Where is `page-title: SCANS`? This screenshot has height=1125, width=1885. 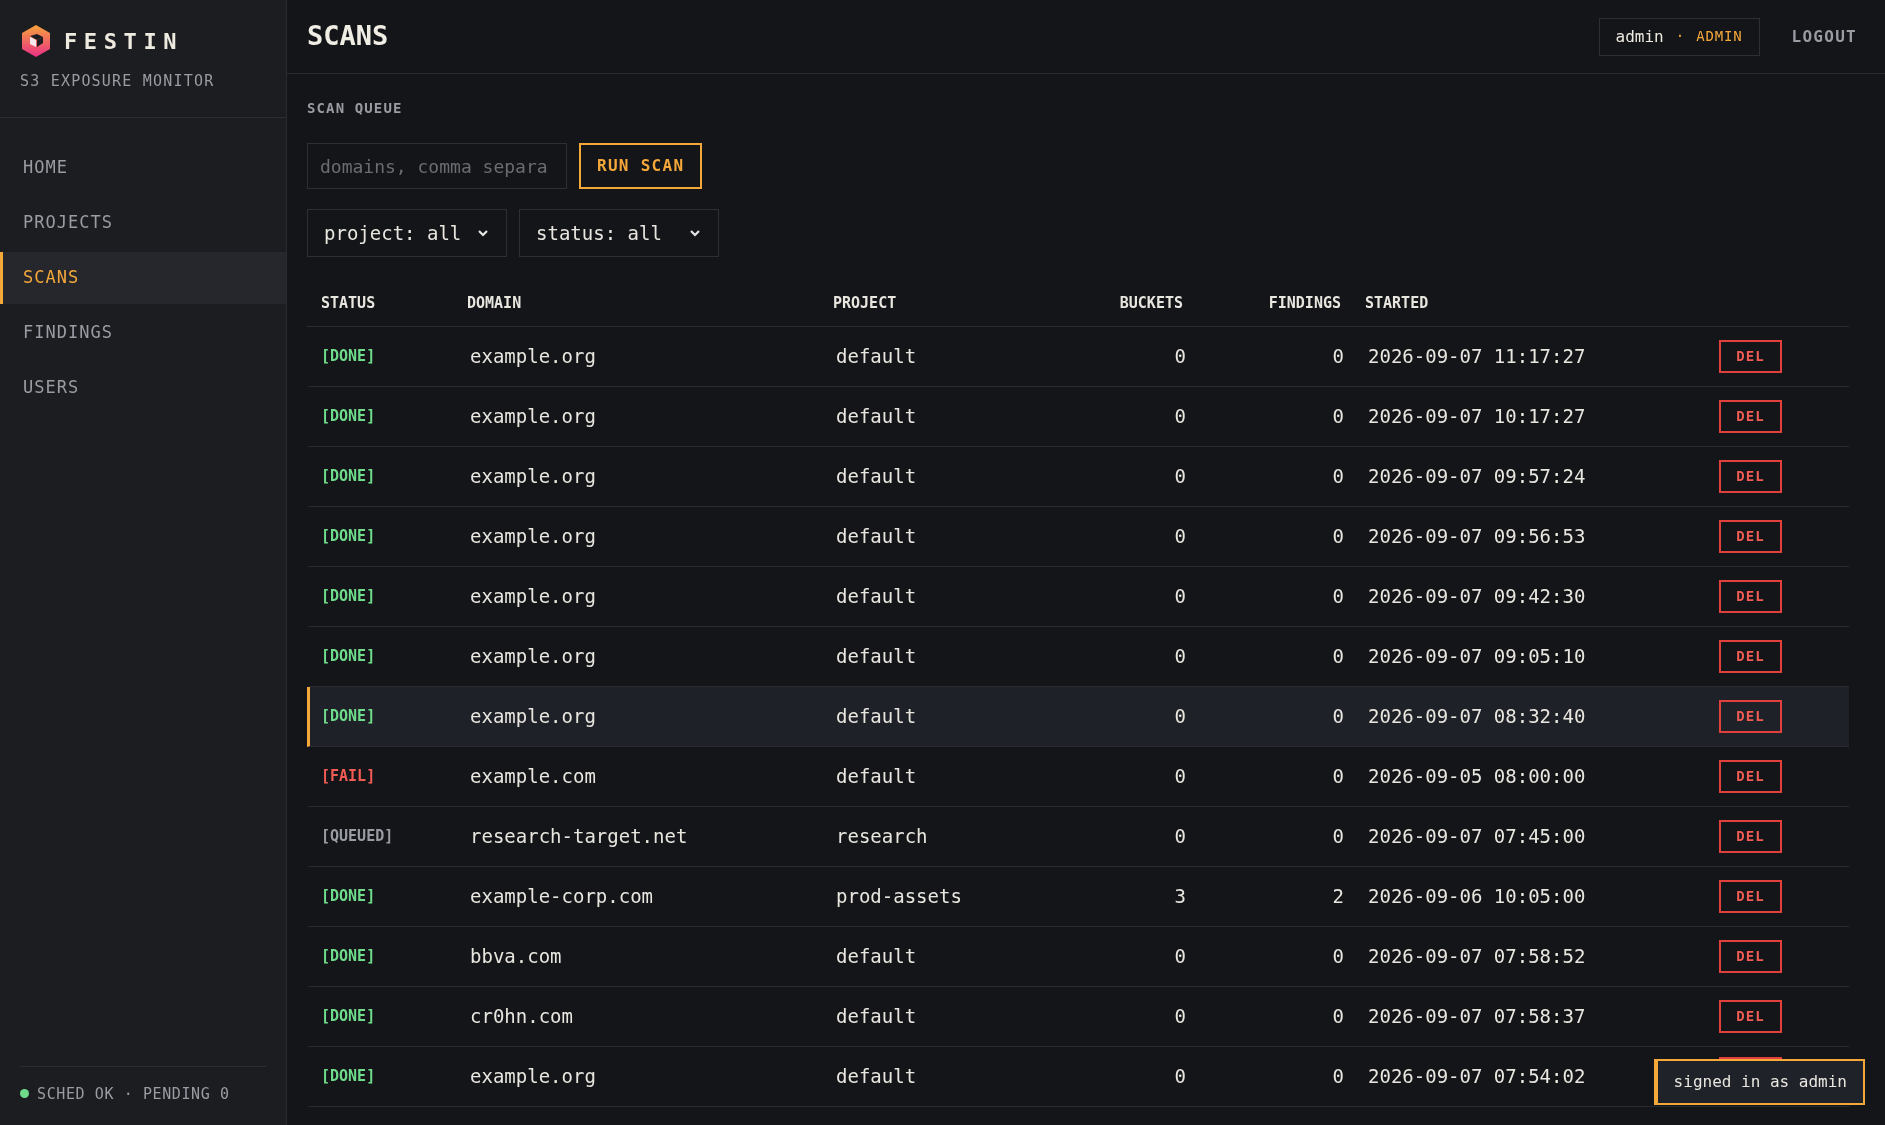
page-title: SCANS is located at coordinates (348, 36).